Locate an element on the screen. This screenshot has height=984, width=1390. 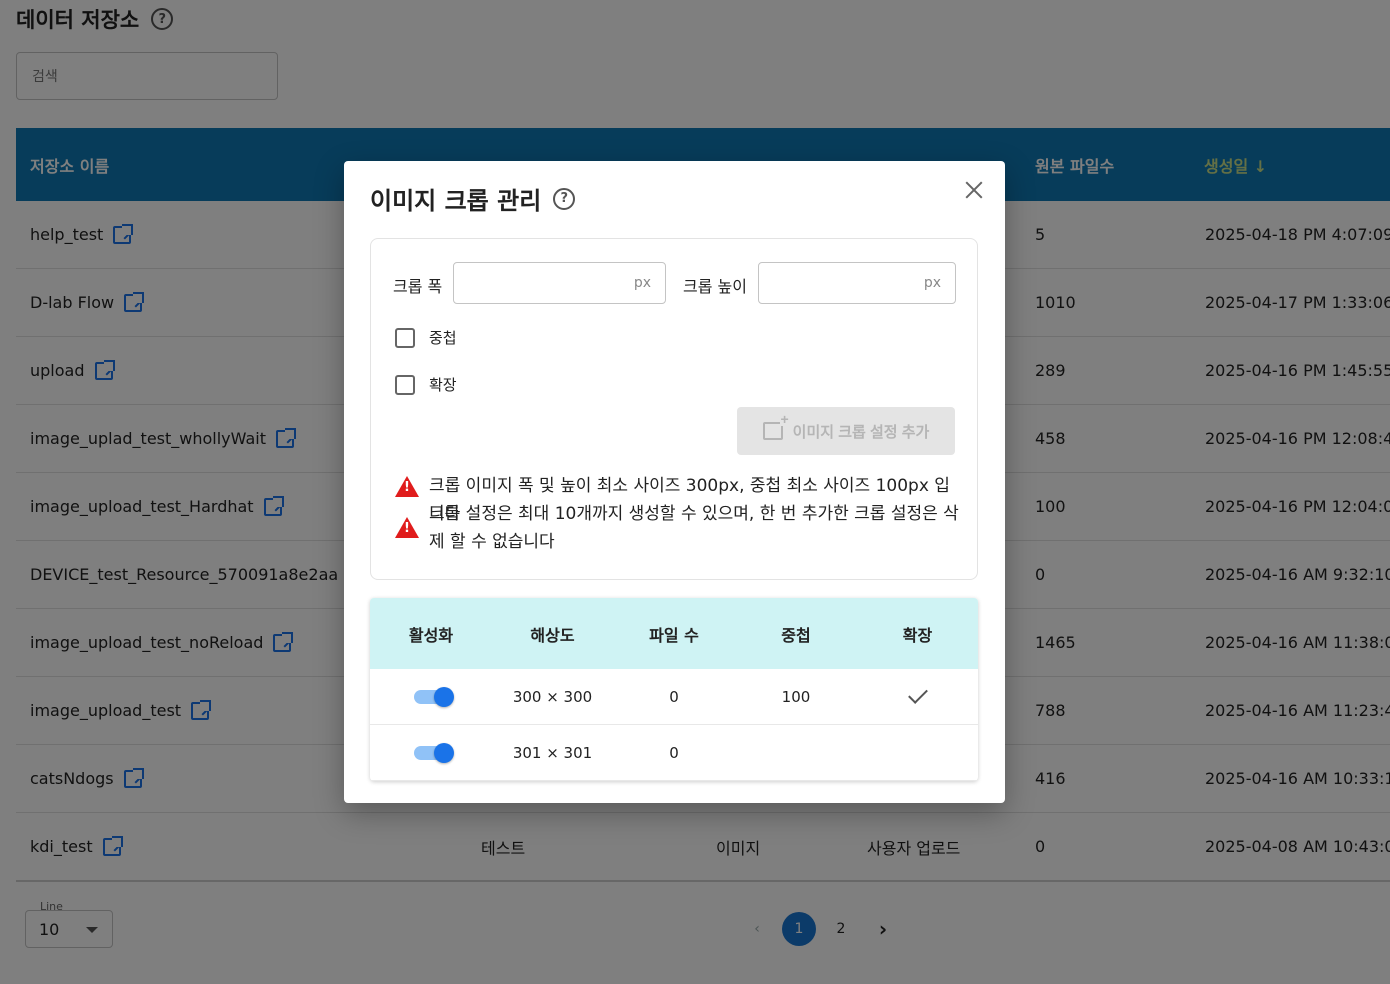
width-unit: px is located at coordinates (642, 283).